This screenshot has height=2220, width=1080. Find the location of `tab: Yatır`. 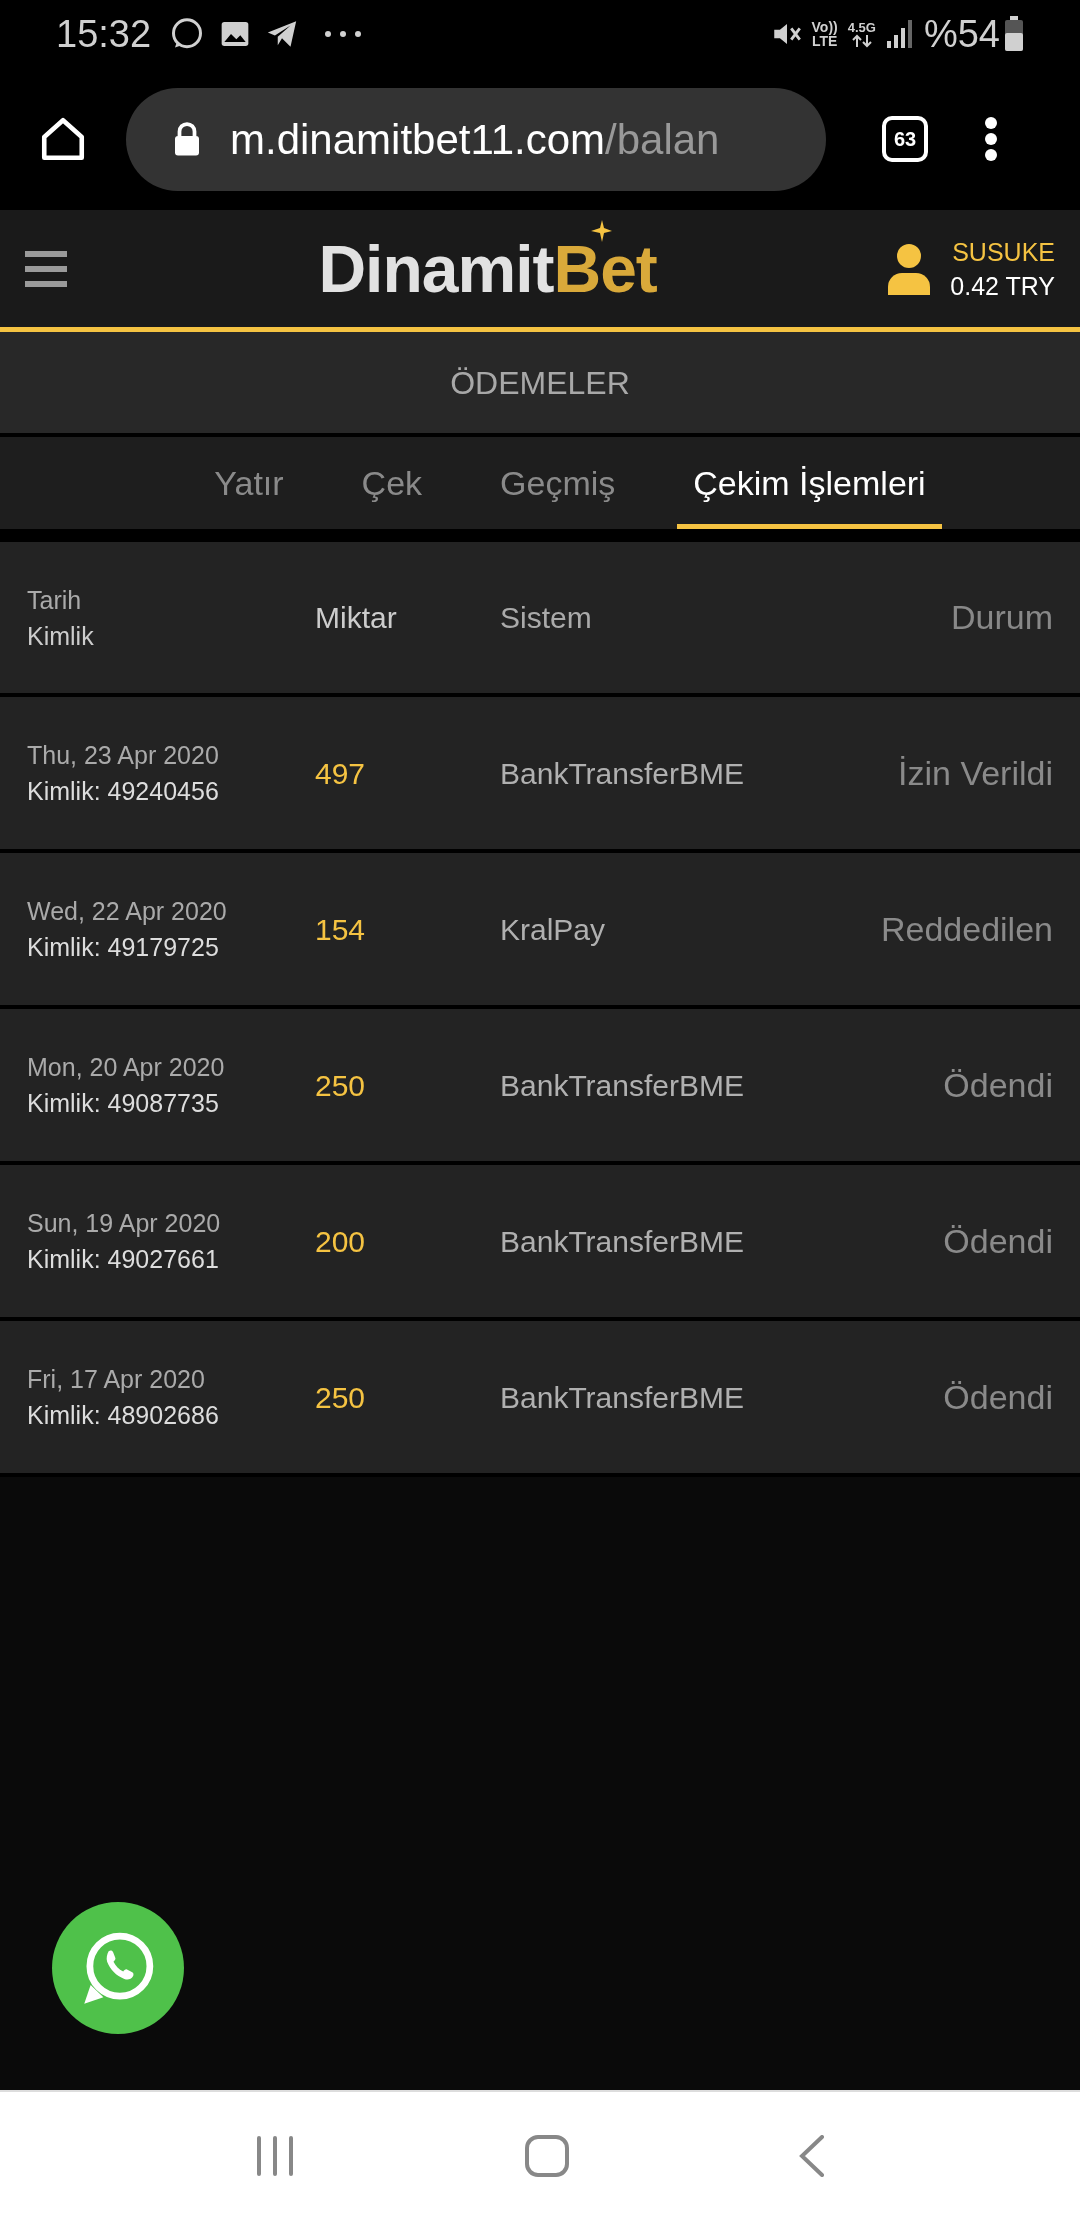

tab: Yatır is located at coordinates (249, 483).